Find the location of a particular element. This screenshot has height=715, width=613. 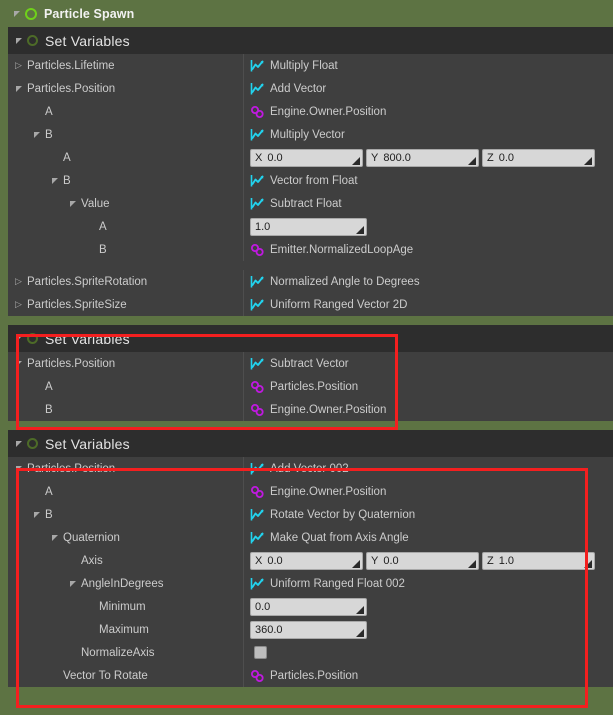

stack-row: Minimum 0.0 is located at coordinates (310, 606).